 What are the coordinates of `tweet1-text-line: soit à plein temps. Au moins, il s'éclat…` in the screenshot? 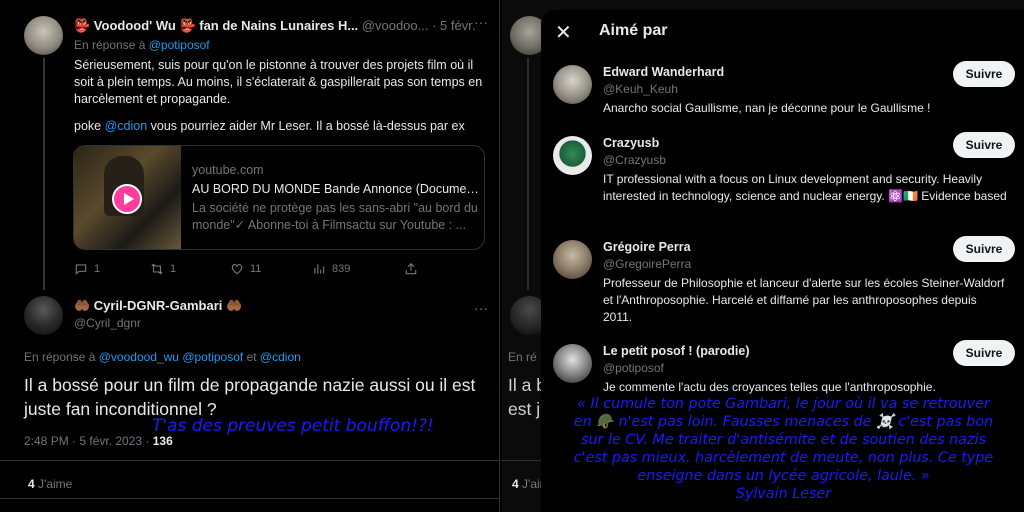 It's located at (278, 82).